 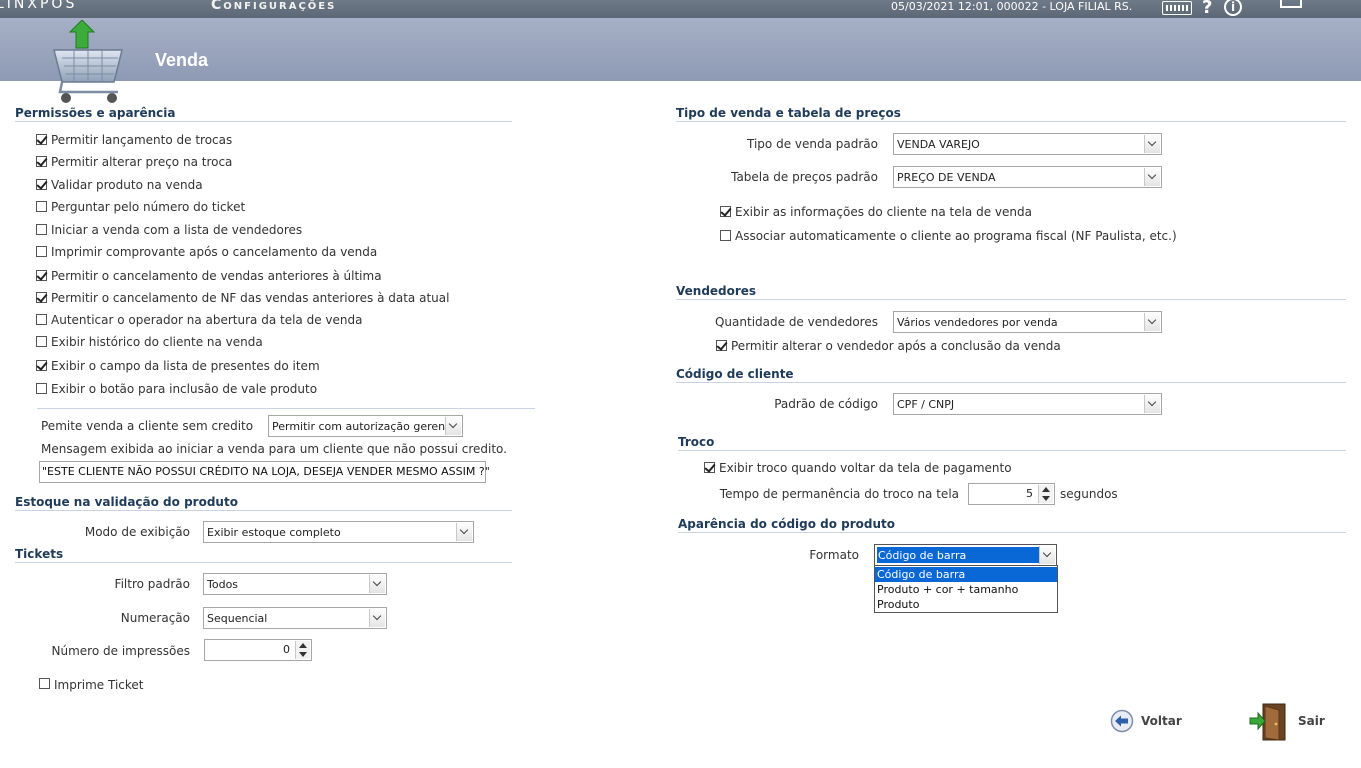 I want to click on tipo-venda-select: VENDA VAREJO, so click(x=1027, y=144).